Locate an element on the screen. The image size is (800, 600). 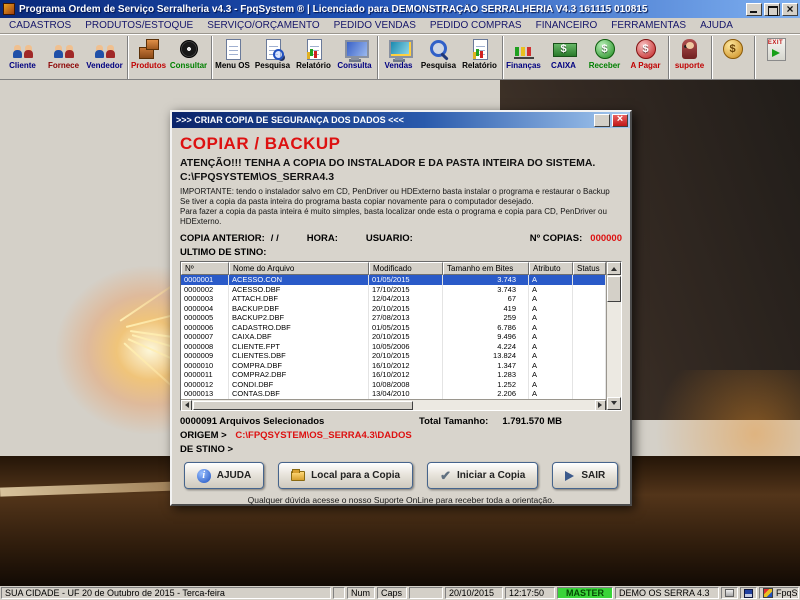
toolbar-button: $ is located at coordinates (731, 57).